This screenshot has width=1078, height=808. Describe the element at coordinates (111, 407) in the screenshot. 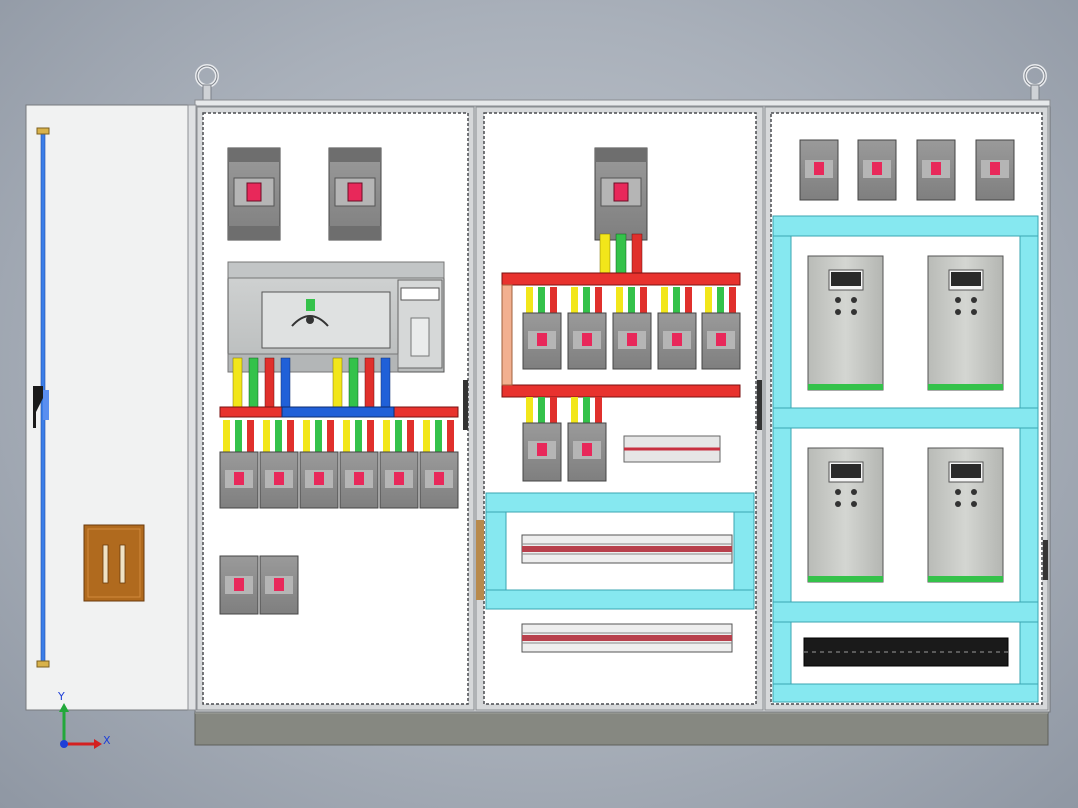

I see `open-door` at that location.